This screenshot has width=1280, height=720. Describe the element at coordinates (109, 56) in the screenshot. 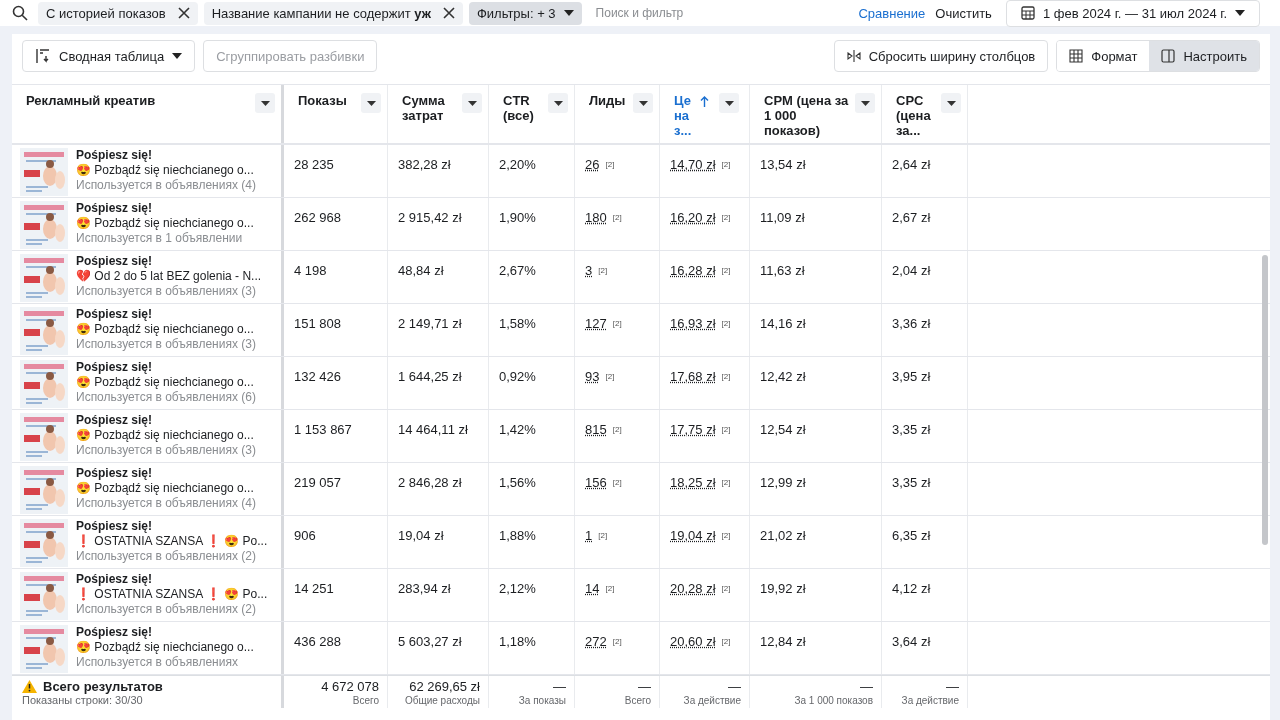

I see `view-dropdown: Сводная таблица` at that location.